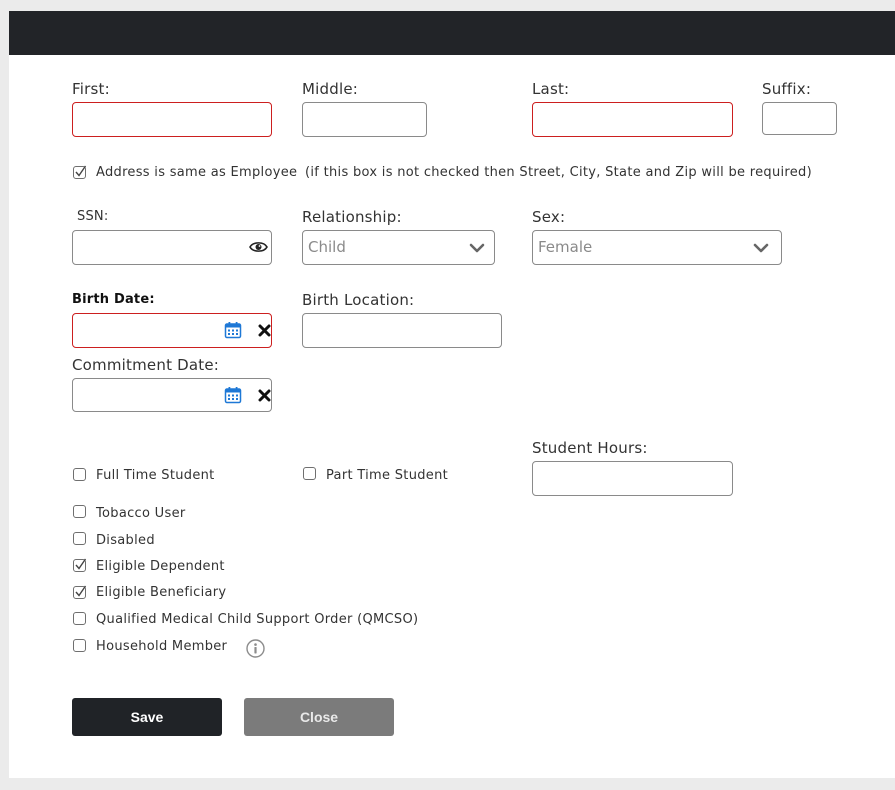 This screenshot has height=790, width=895. What do you see at coordinates (258, 247) in the screenshot?
I see `eye-icon` at bounding box center [258, 247].